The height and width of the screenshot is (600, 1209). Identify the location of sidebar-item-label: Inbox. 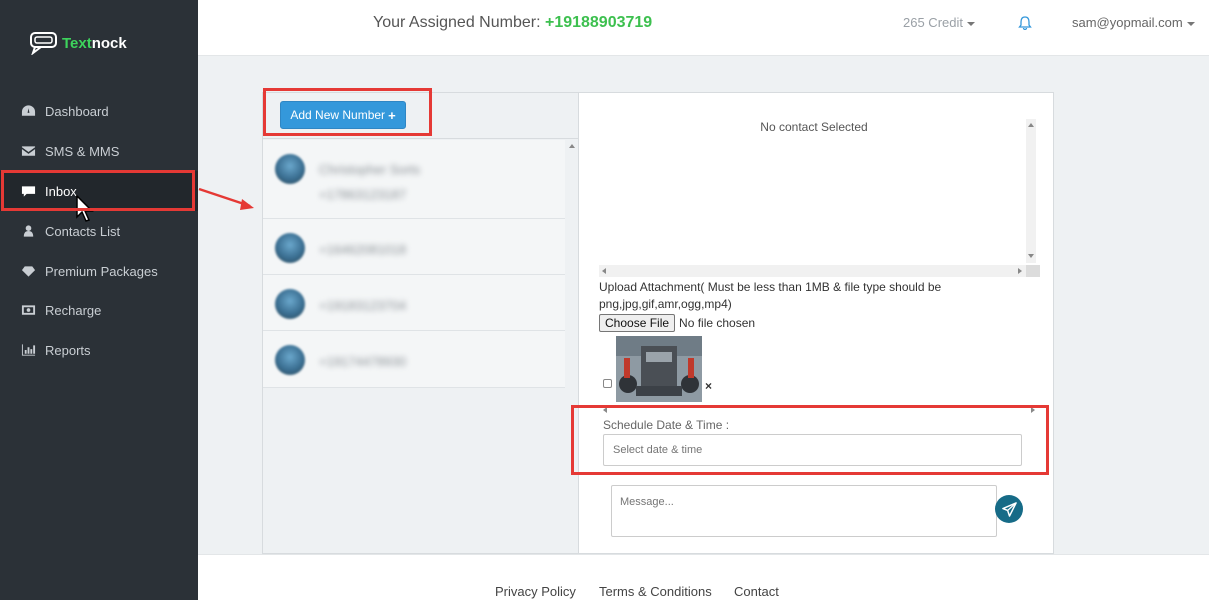
(61, 191).